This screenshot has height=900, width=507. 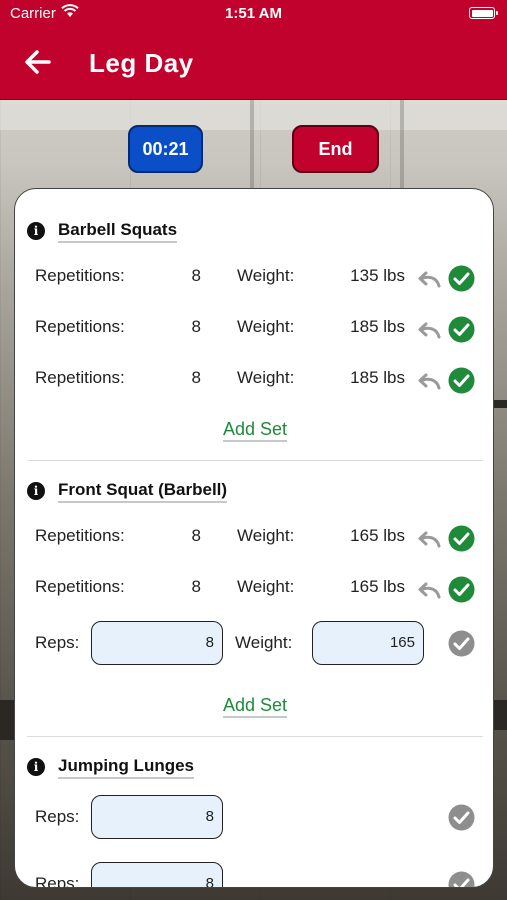 I want to click on end-workout-button: End, so click(x=335, y=149).